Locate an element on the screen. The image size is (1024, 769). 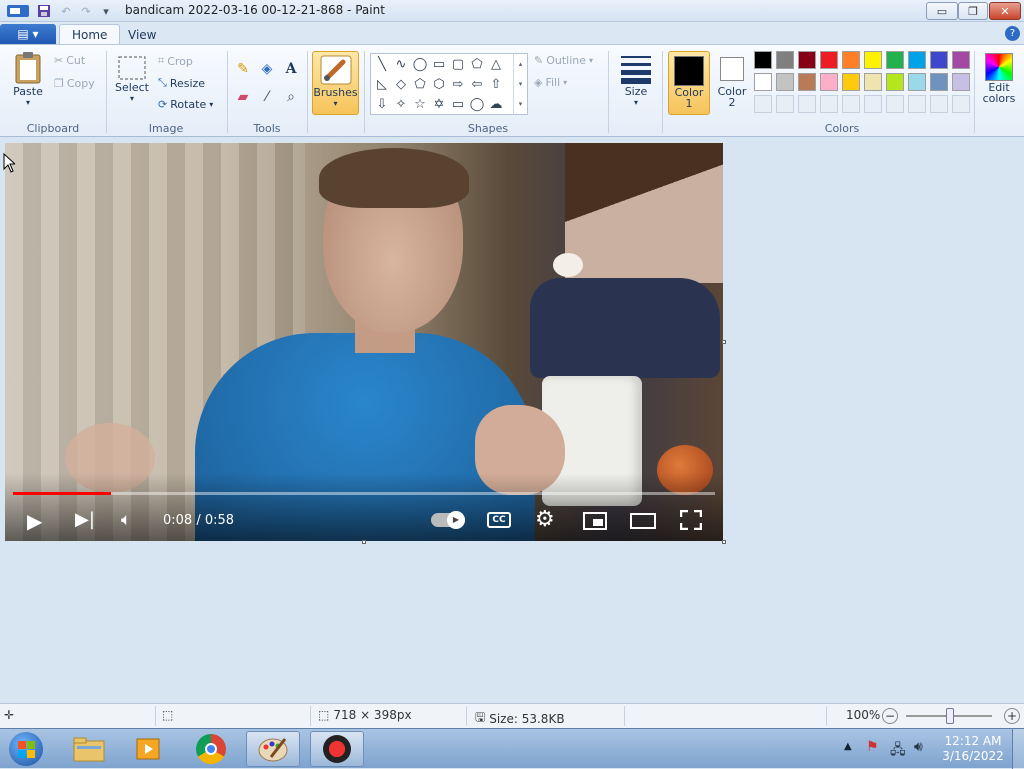
diamond-shape-icon: ◇ is located at coordinates (401, 84).